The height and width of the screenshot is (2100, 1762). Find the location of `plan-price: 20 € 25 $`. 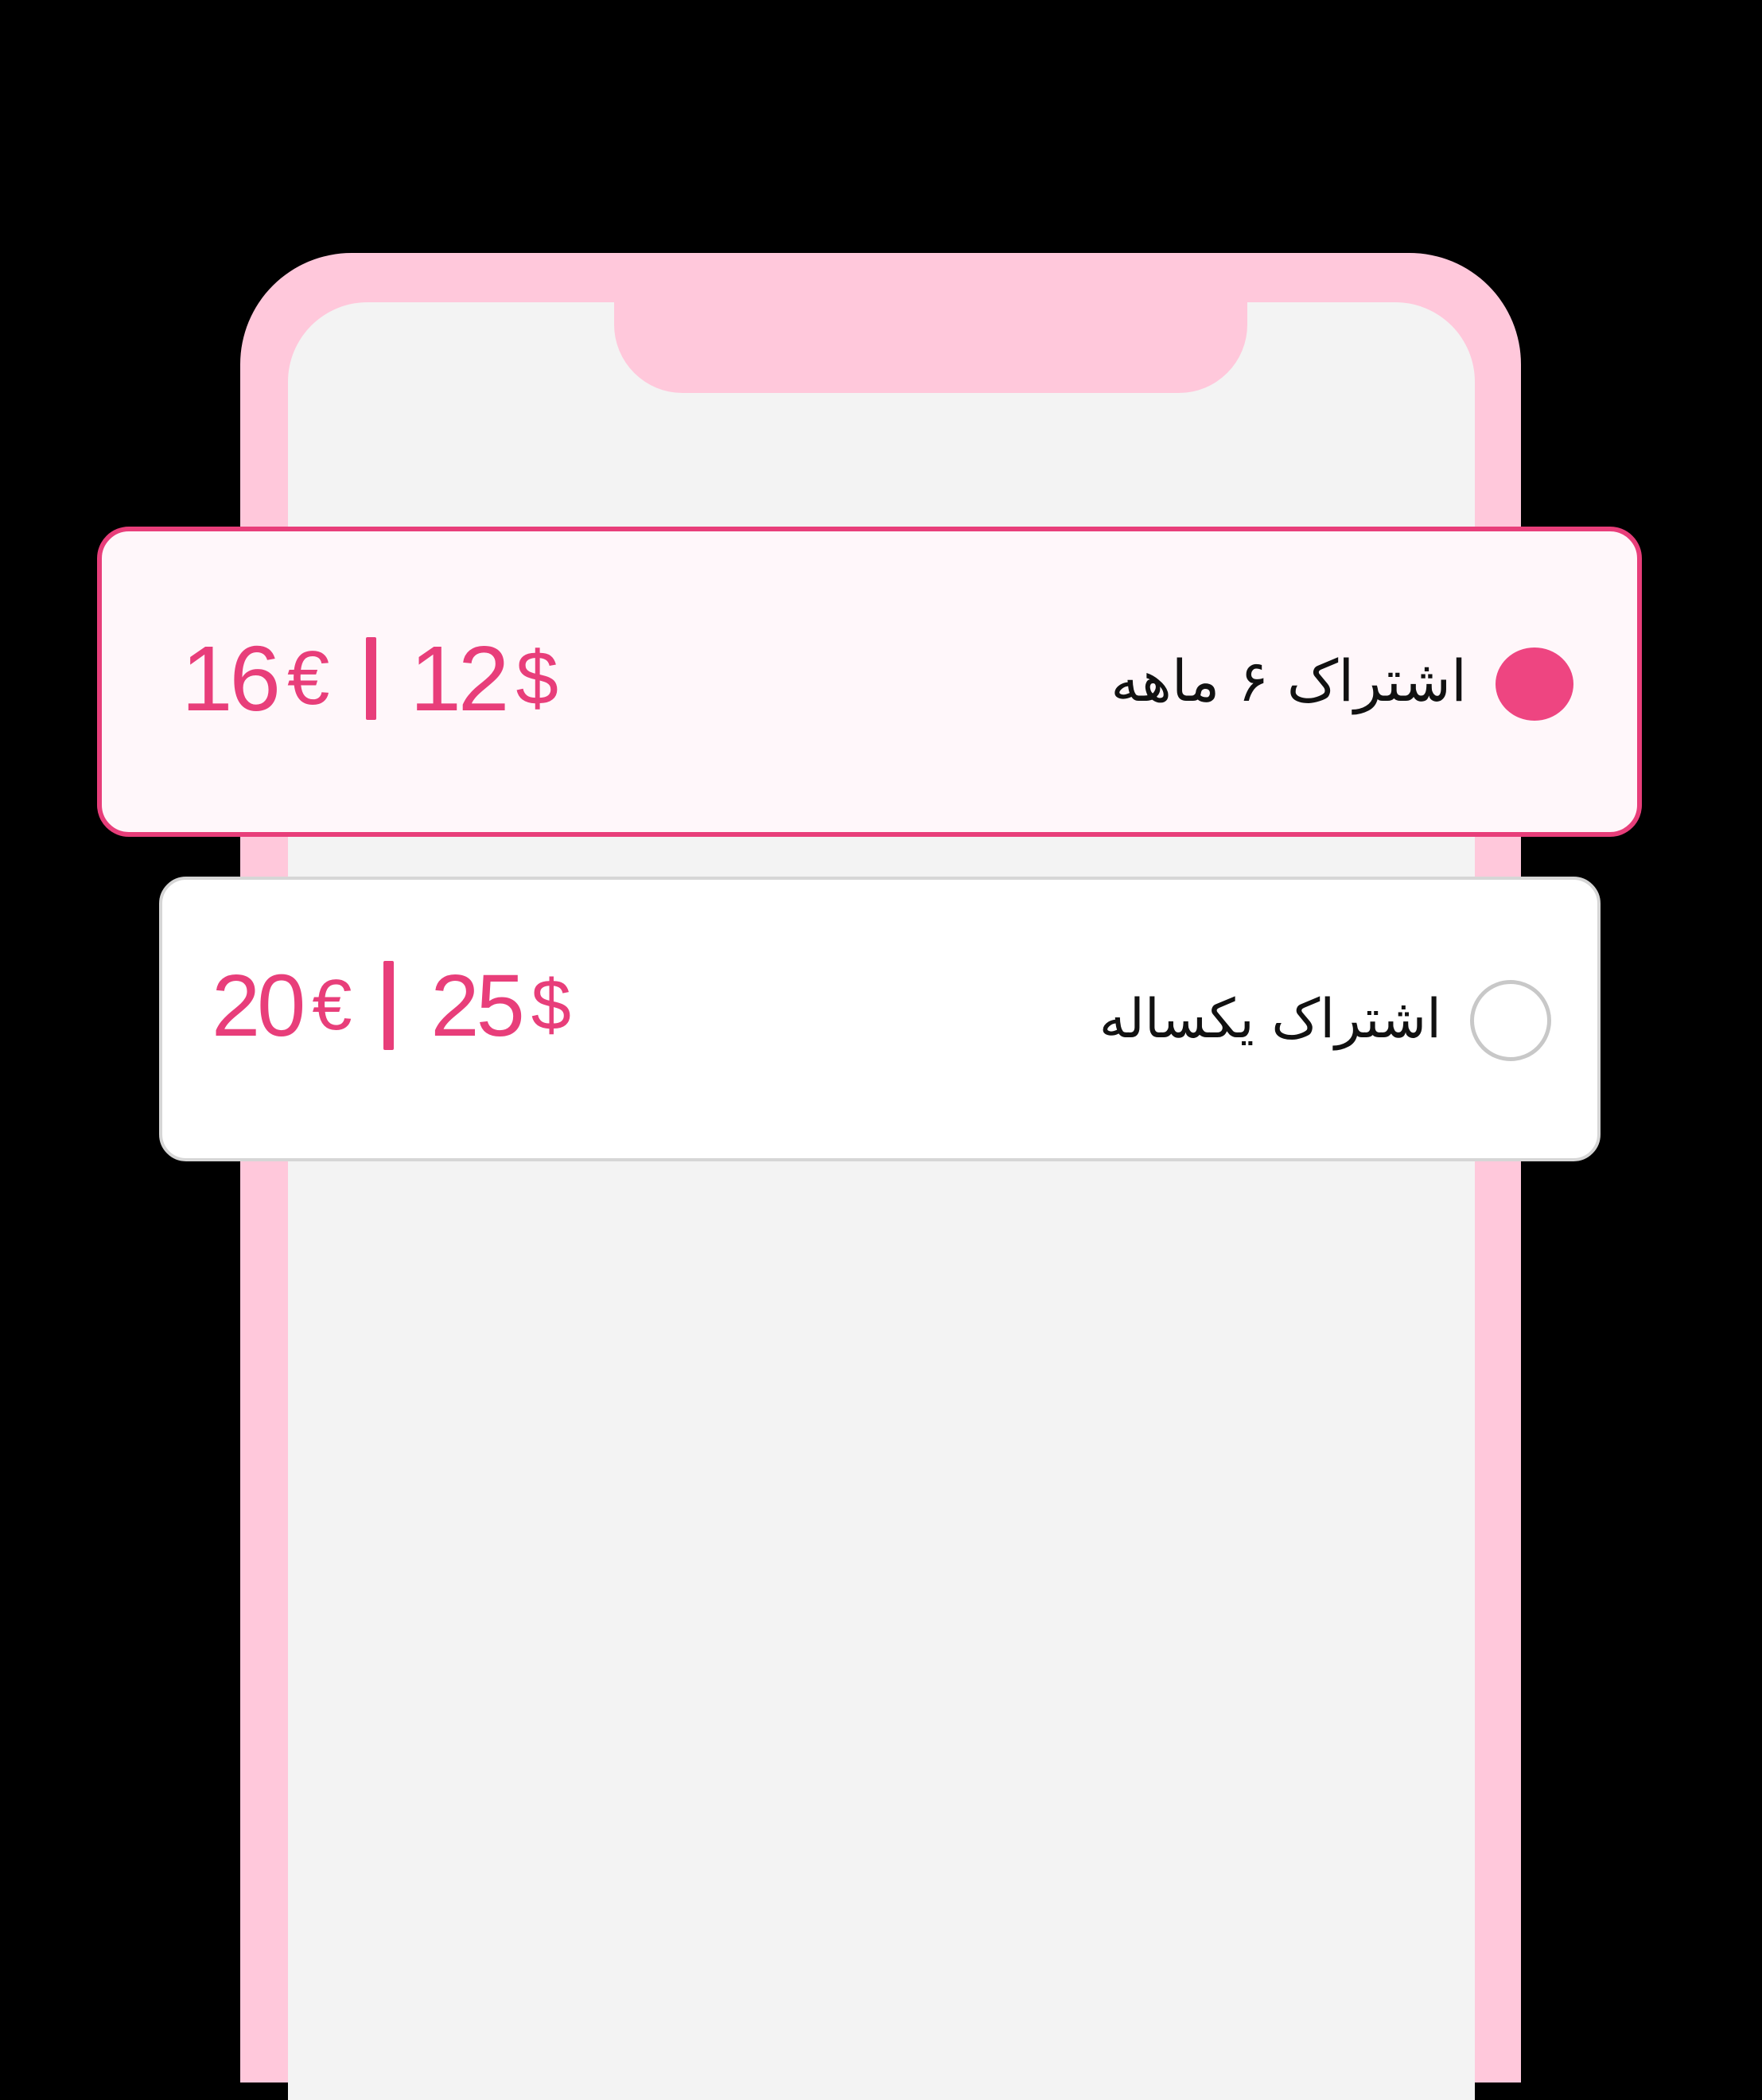

plan-price: 20 € 25 $ is located at coordinates (391, 1005).